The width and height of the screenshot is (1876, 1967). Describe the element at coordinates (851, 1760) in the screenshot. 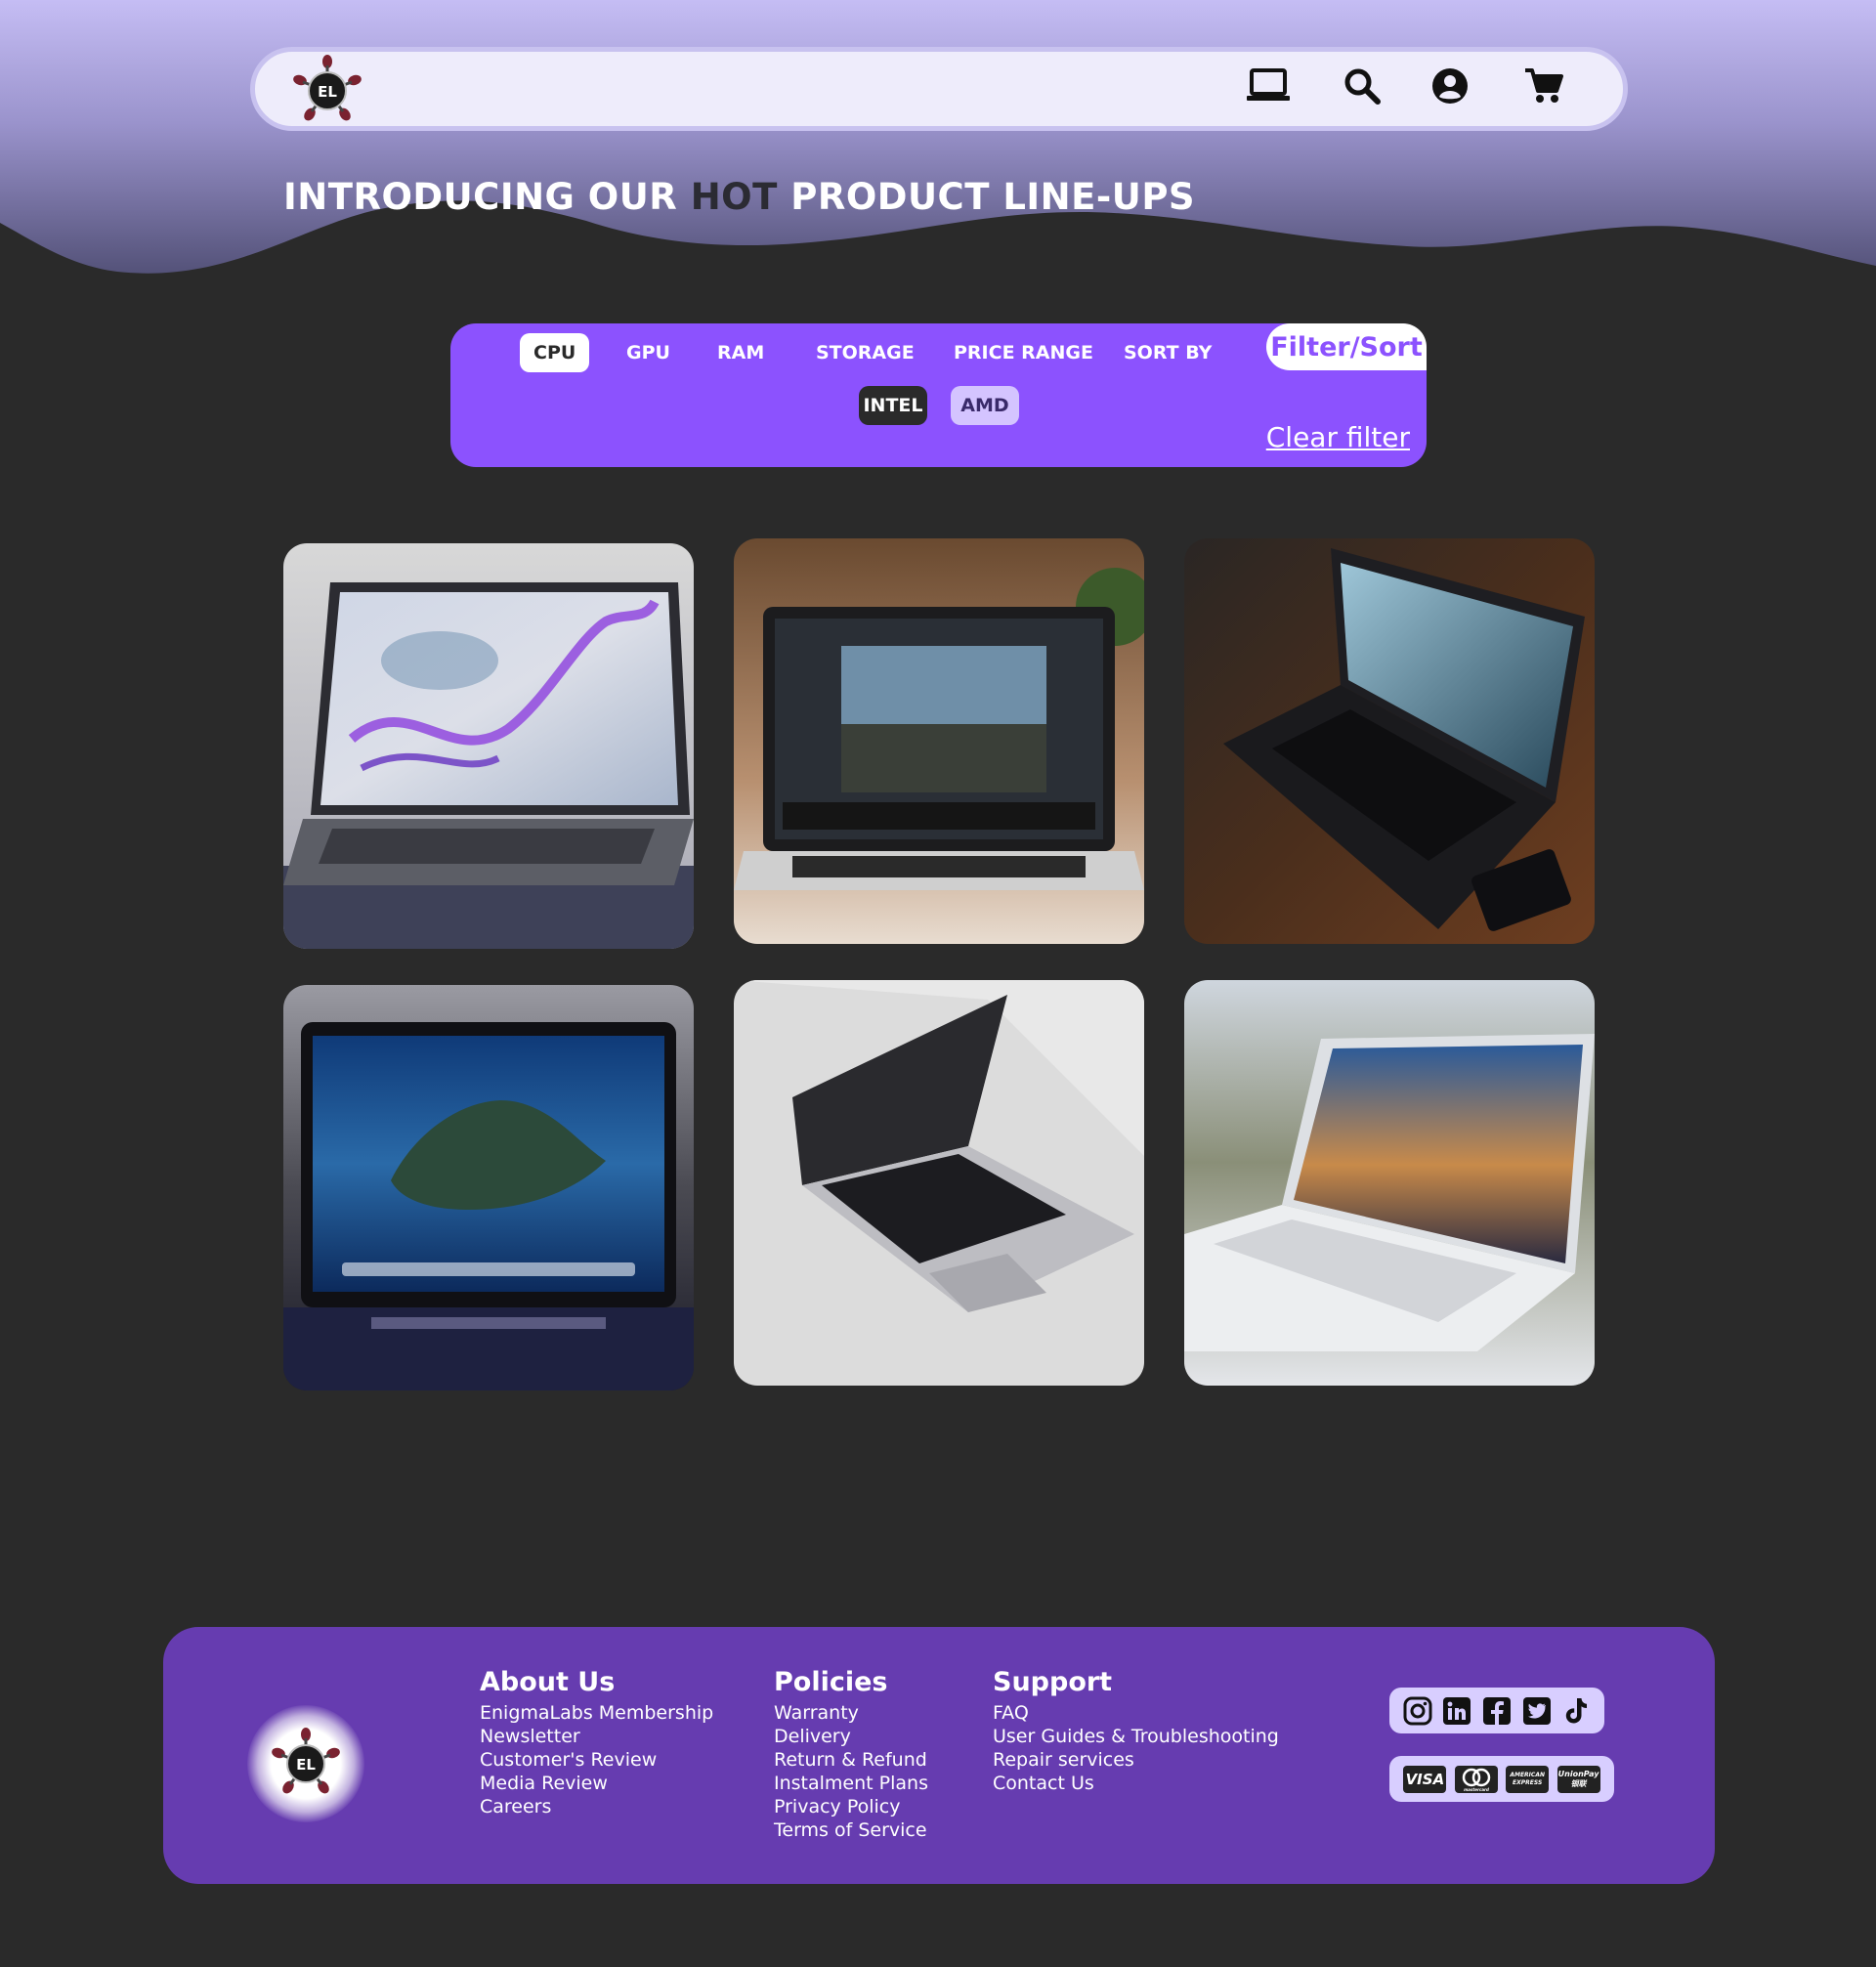

I see `footer-link-return-refund: Return & Refund` at that location.